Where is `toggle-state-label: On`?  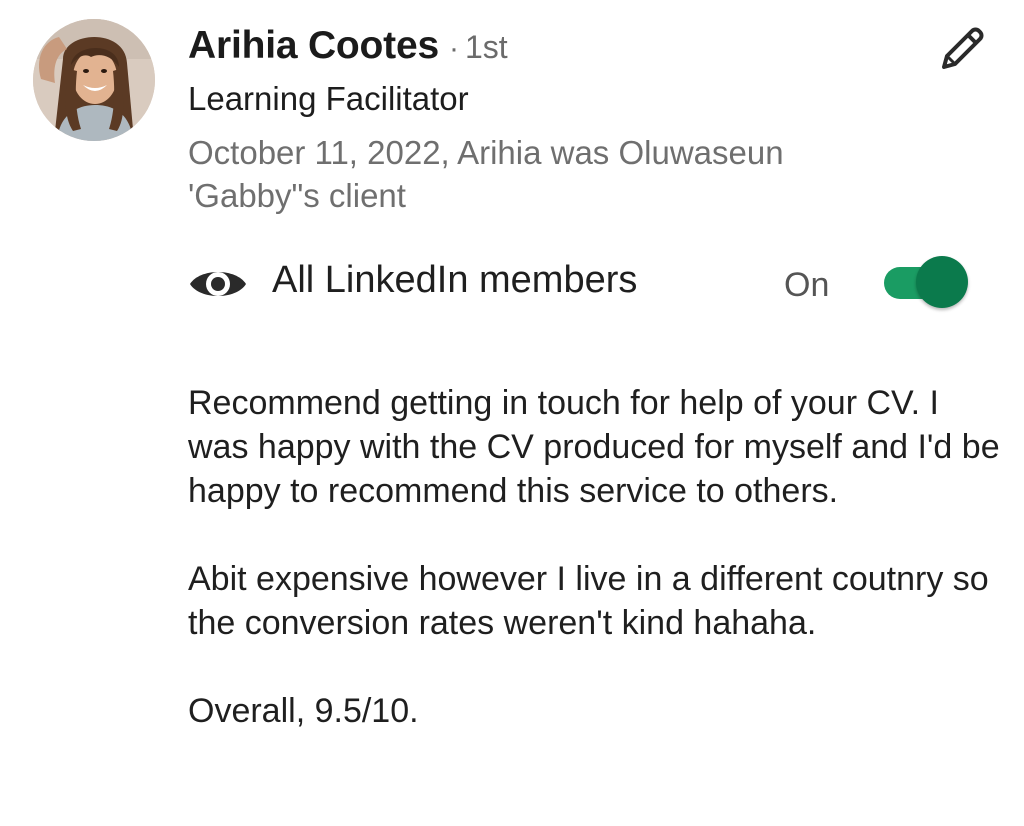 toggle-state-label: On is located at coordinates (807, 285).